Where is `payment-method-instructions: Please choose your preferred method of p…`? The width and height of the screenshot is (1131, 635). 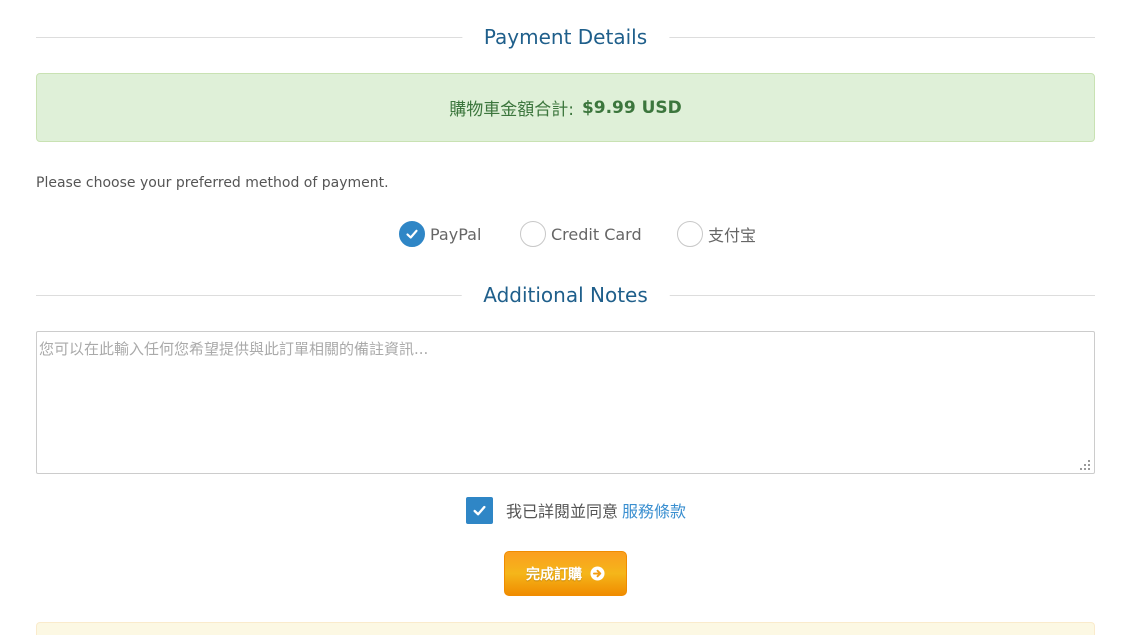 payment-method-instructions: Please choose your preferred method of p… is located at coordinates (212, 183).